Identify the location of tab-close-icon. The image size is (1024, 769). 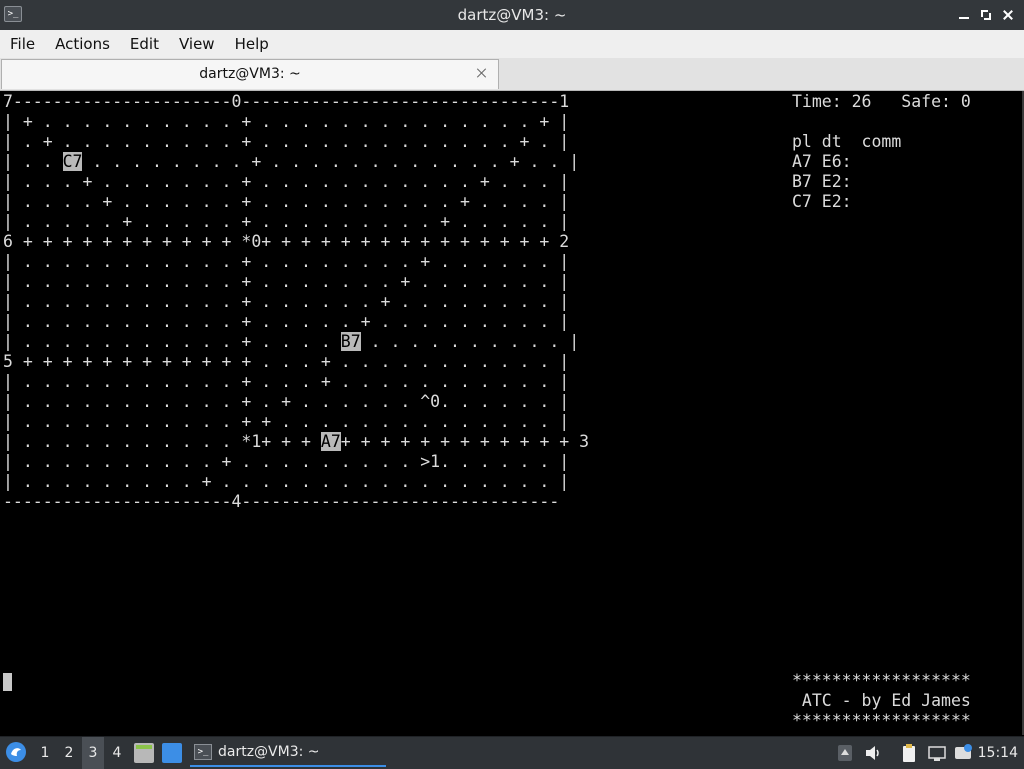
(482, 73).